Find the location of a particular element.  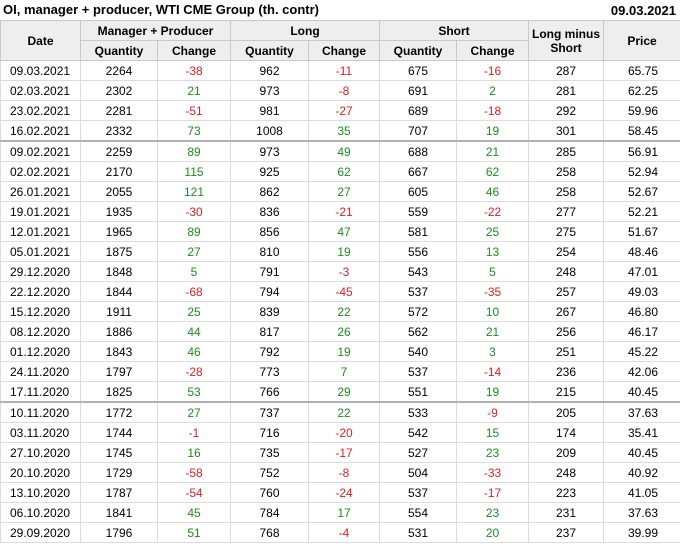

mp-change-cell: 121 is located at coordinates (194, 191).